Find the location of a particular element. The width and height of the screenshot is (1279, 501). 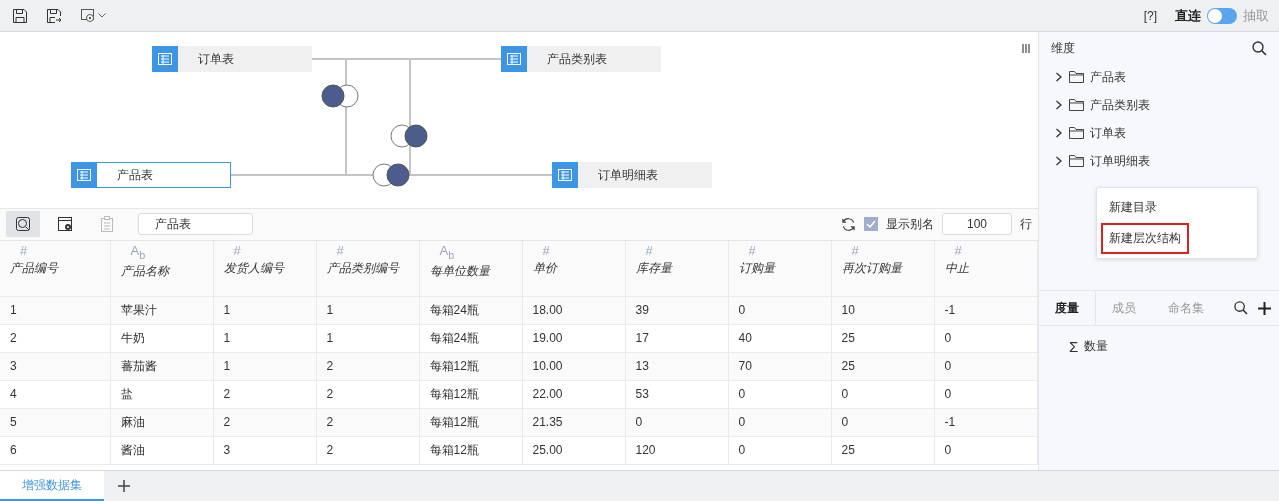

tree-item: 产品表 is located at coordinates (1088, 77).